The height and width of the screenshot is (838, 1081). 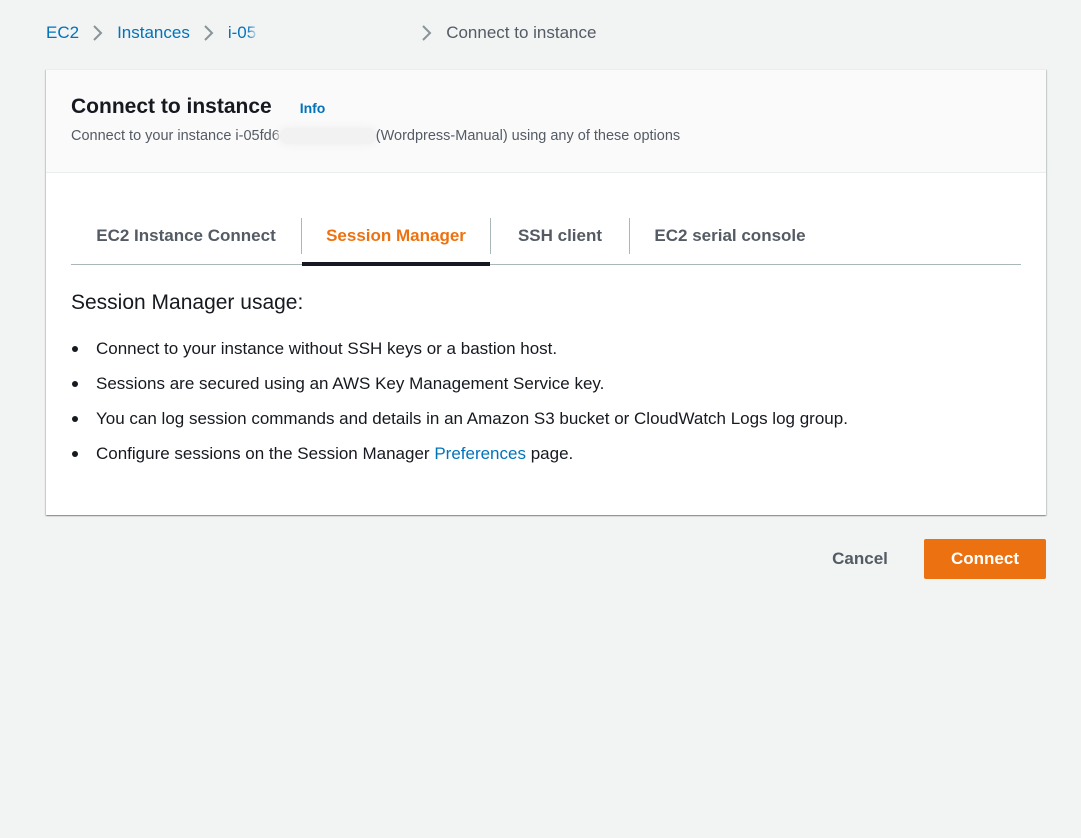 I want to click on list-item-suffix: page., so click(x=549, y=453).